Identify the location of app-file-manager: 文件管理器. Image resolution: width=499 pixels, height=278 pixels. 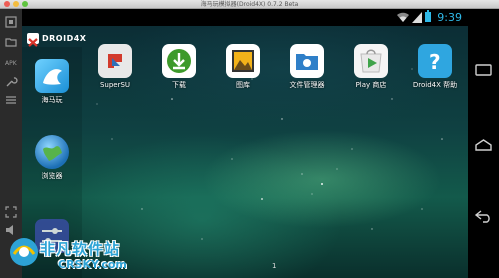
(307, 70).